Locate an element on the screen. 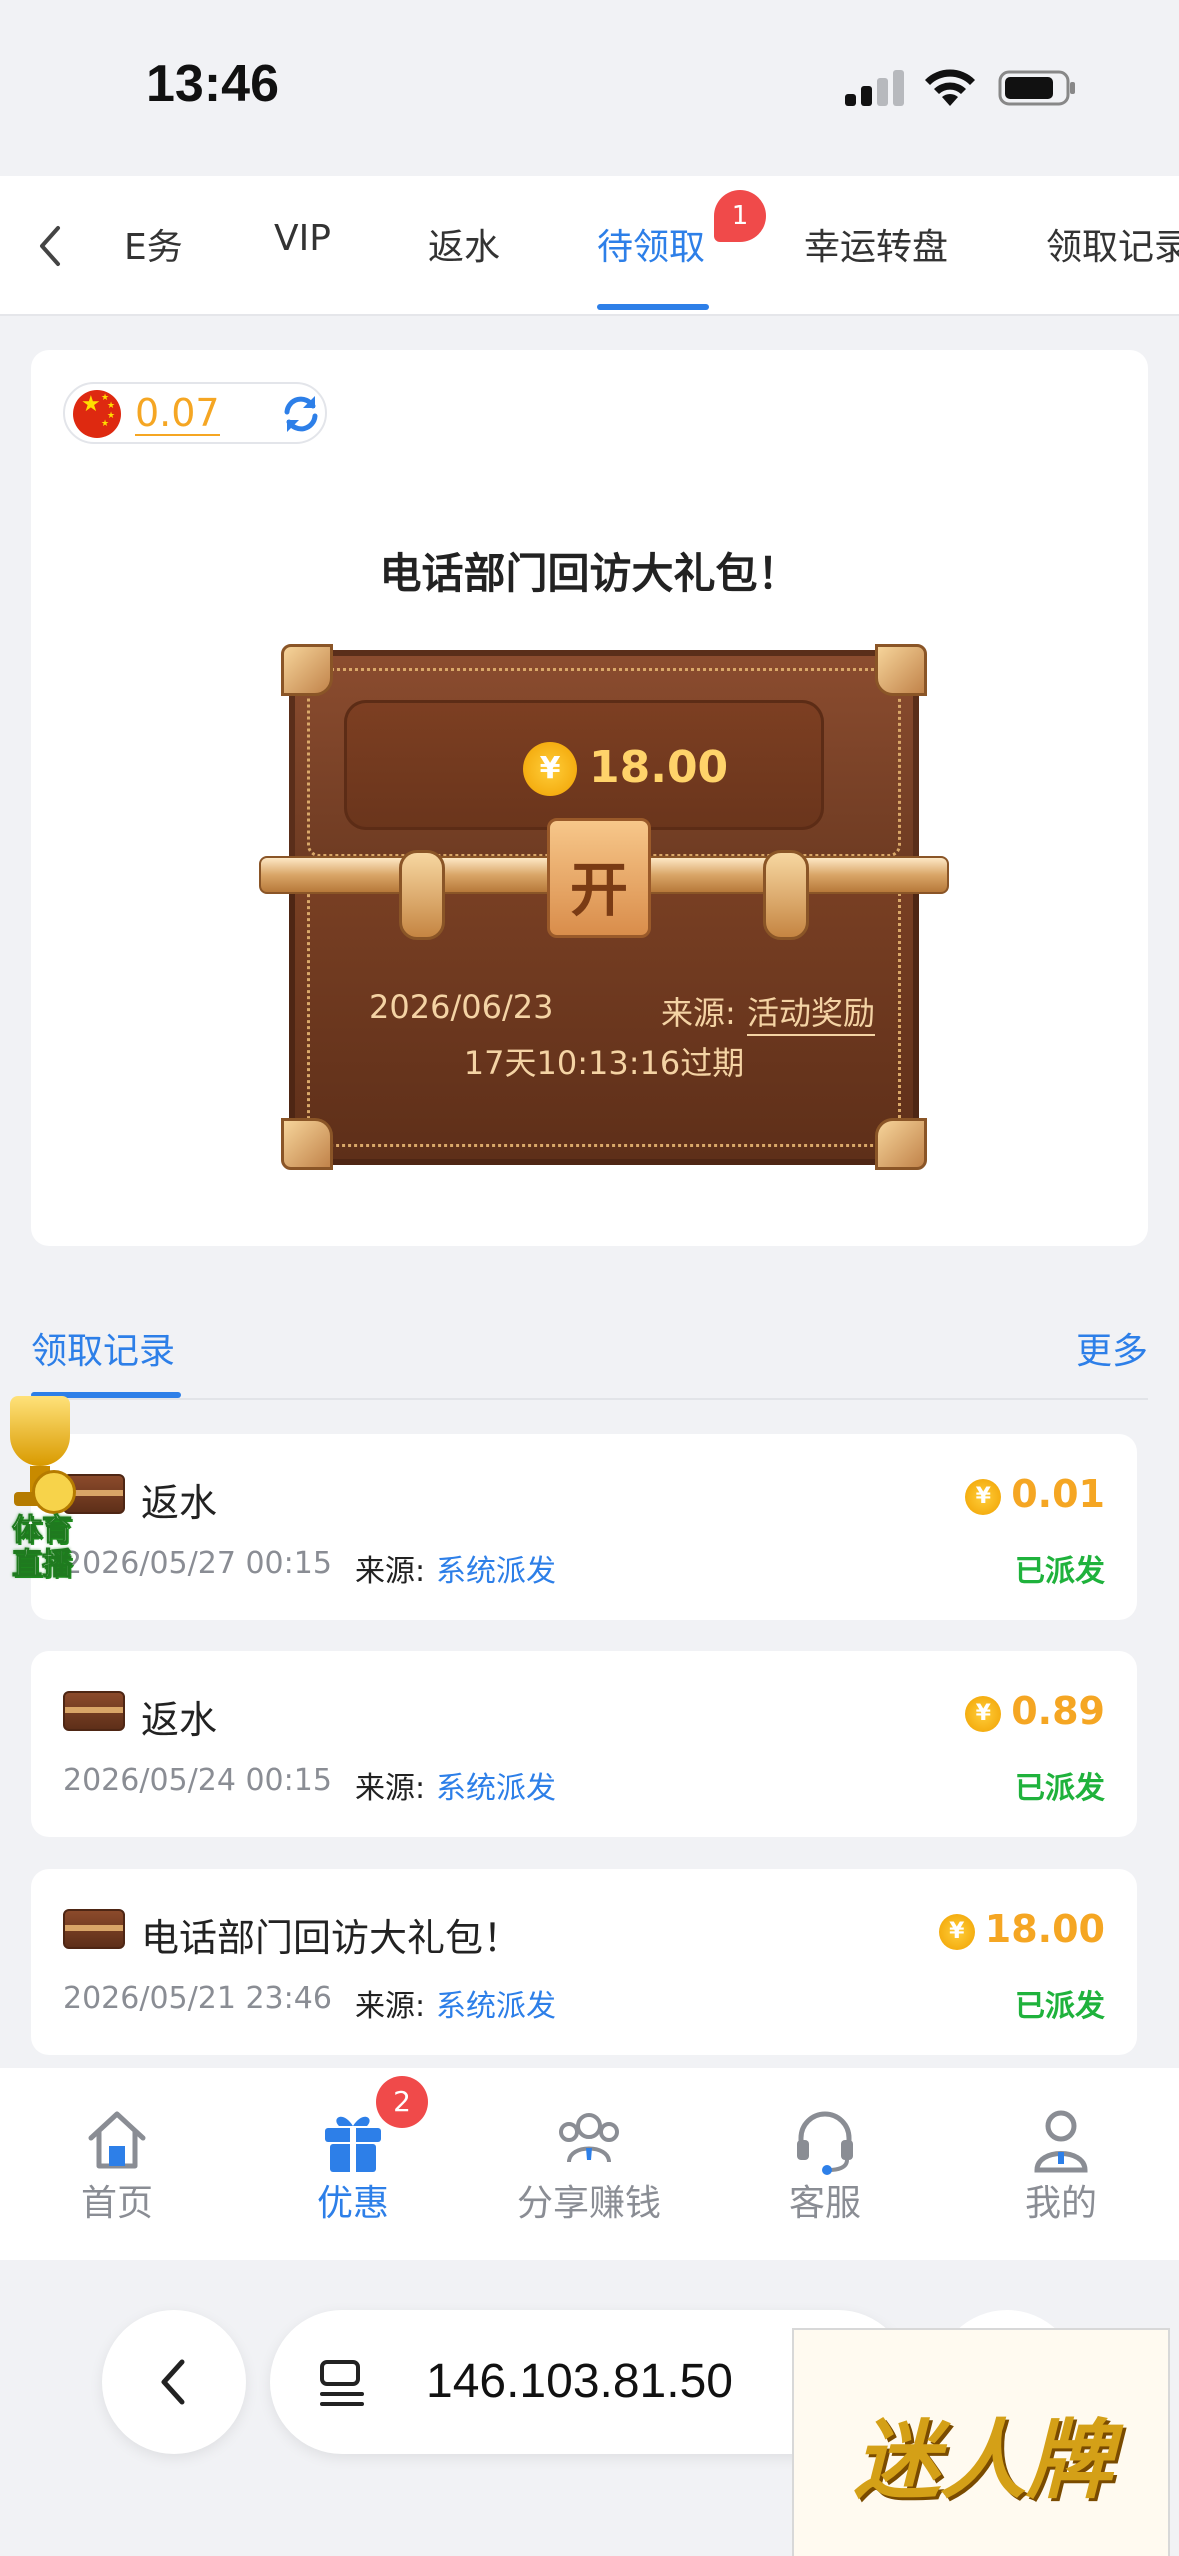  headset-icon is located at coordinates (825, 2143).